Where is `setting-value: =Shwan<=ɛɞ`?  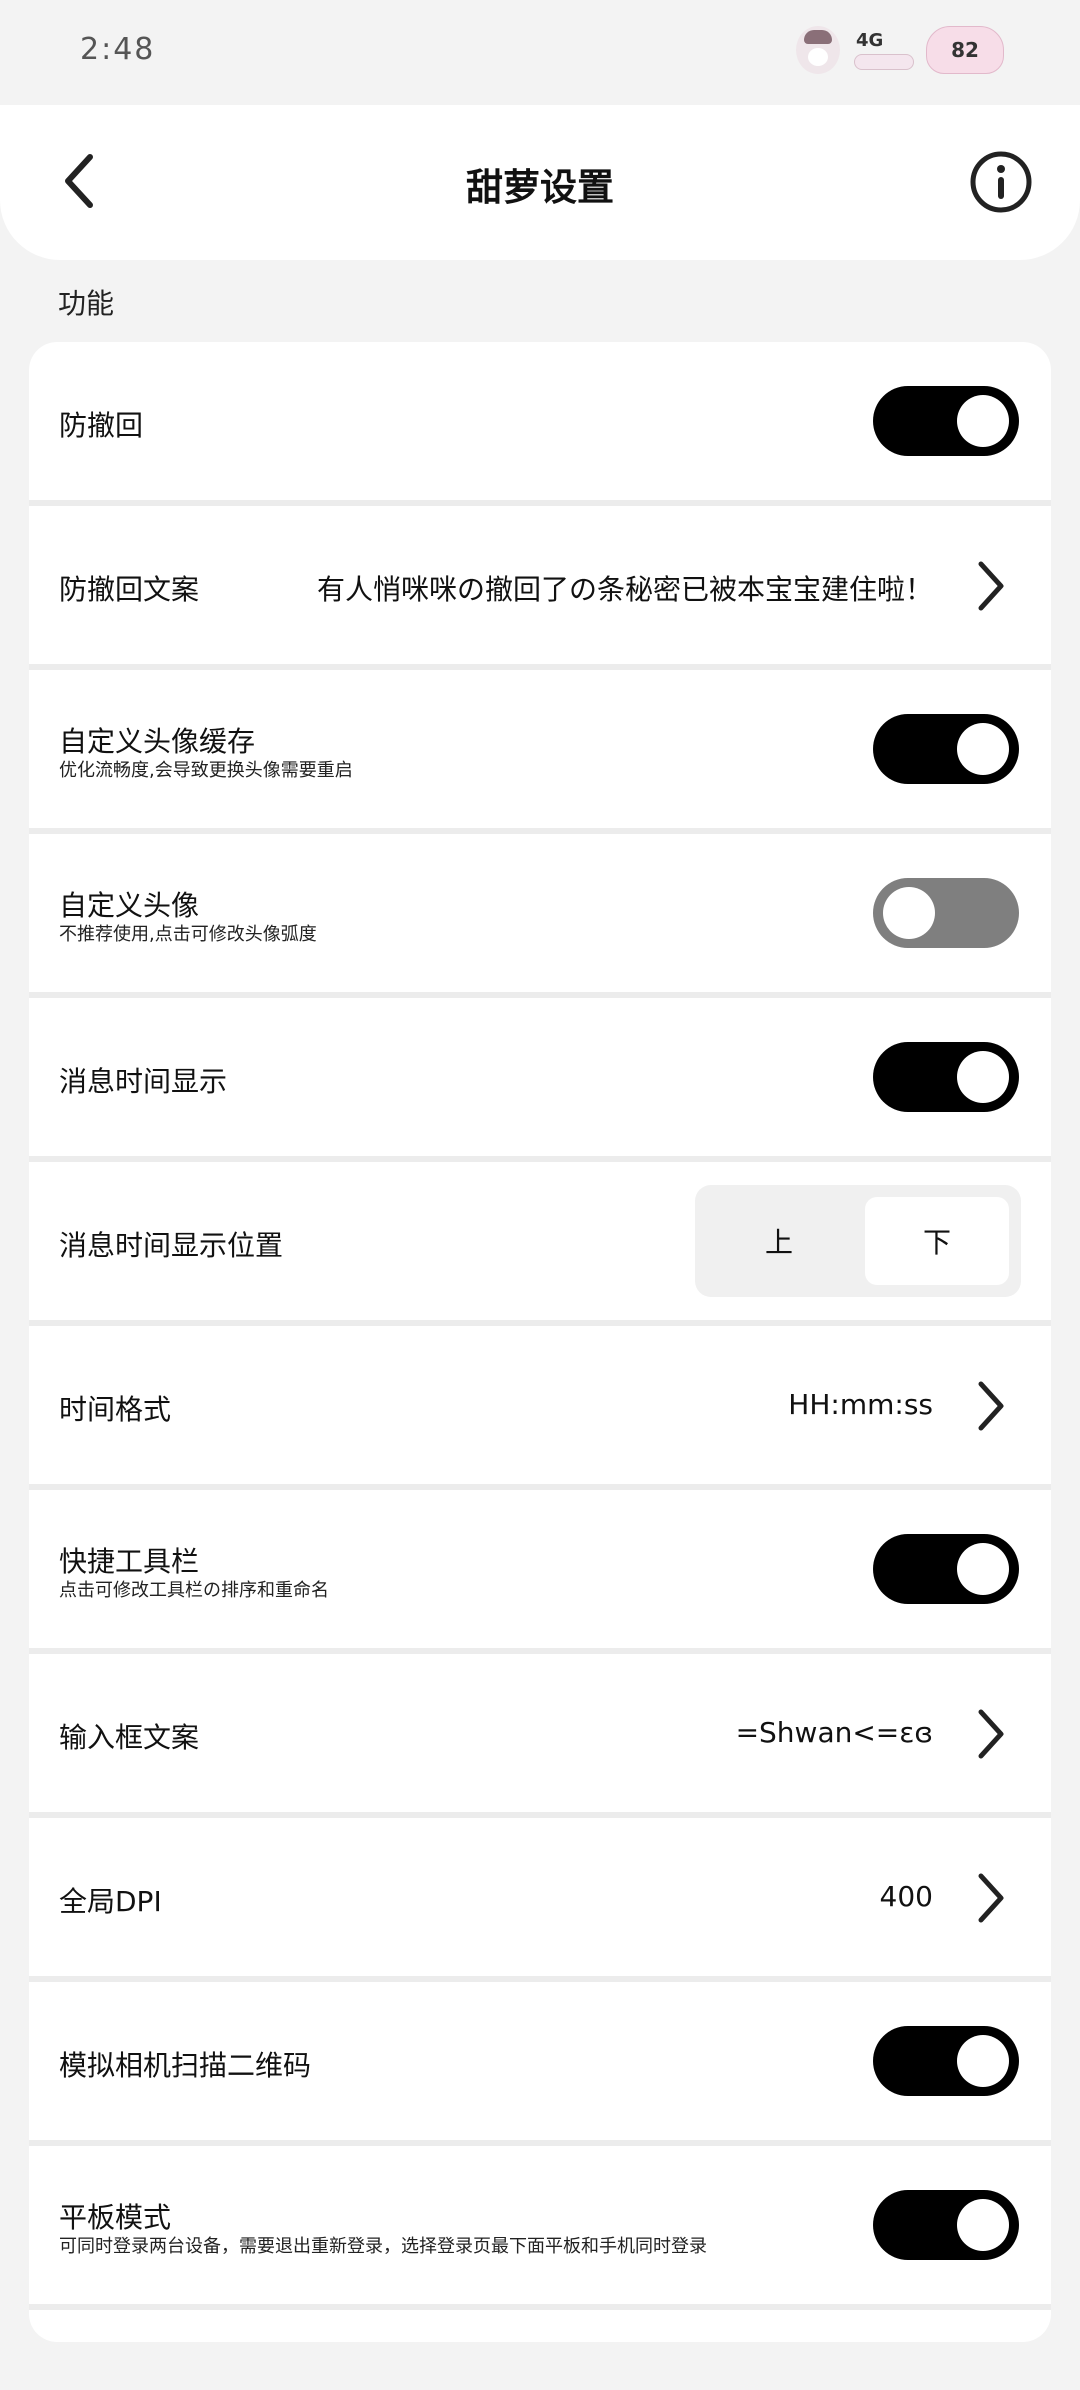 setting-value: =Shwan<=ɛɞ is located at coordinates (834, 1732).